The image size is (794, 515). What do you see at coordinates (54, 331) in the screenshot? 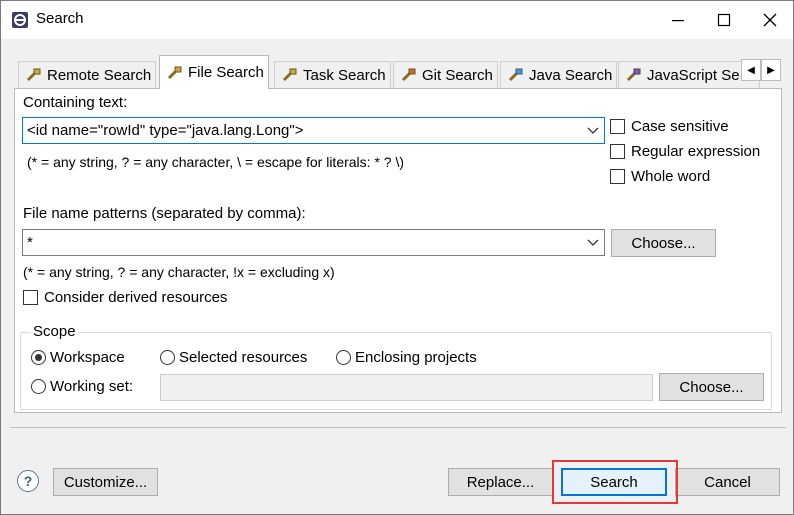
I see `scope-title: Scope` at bounding box center [54, 331].